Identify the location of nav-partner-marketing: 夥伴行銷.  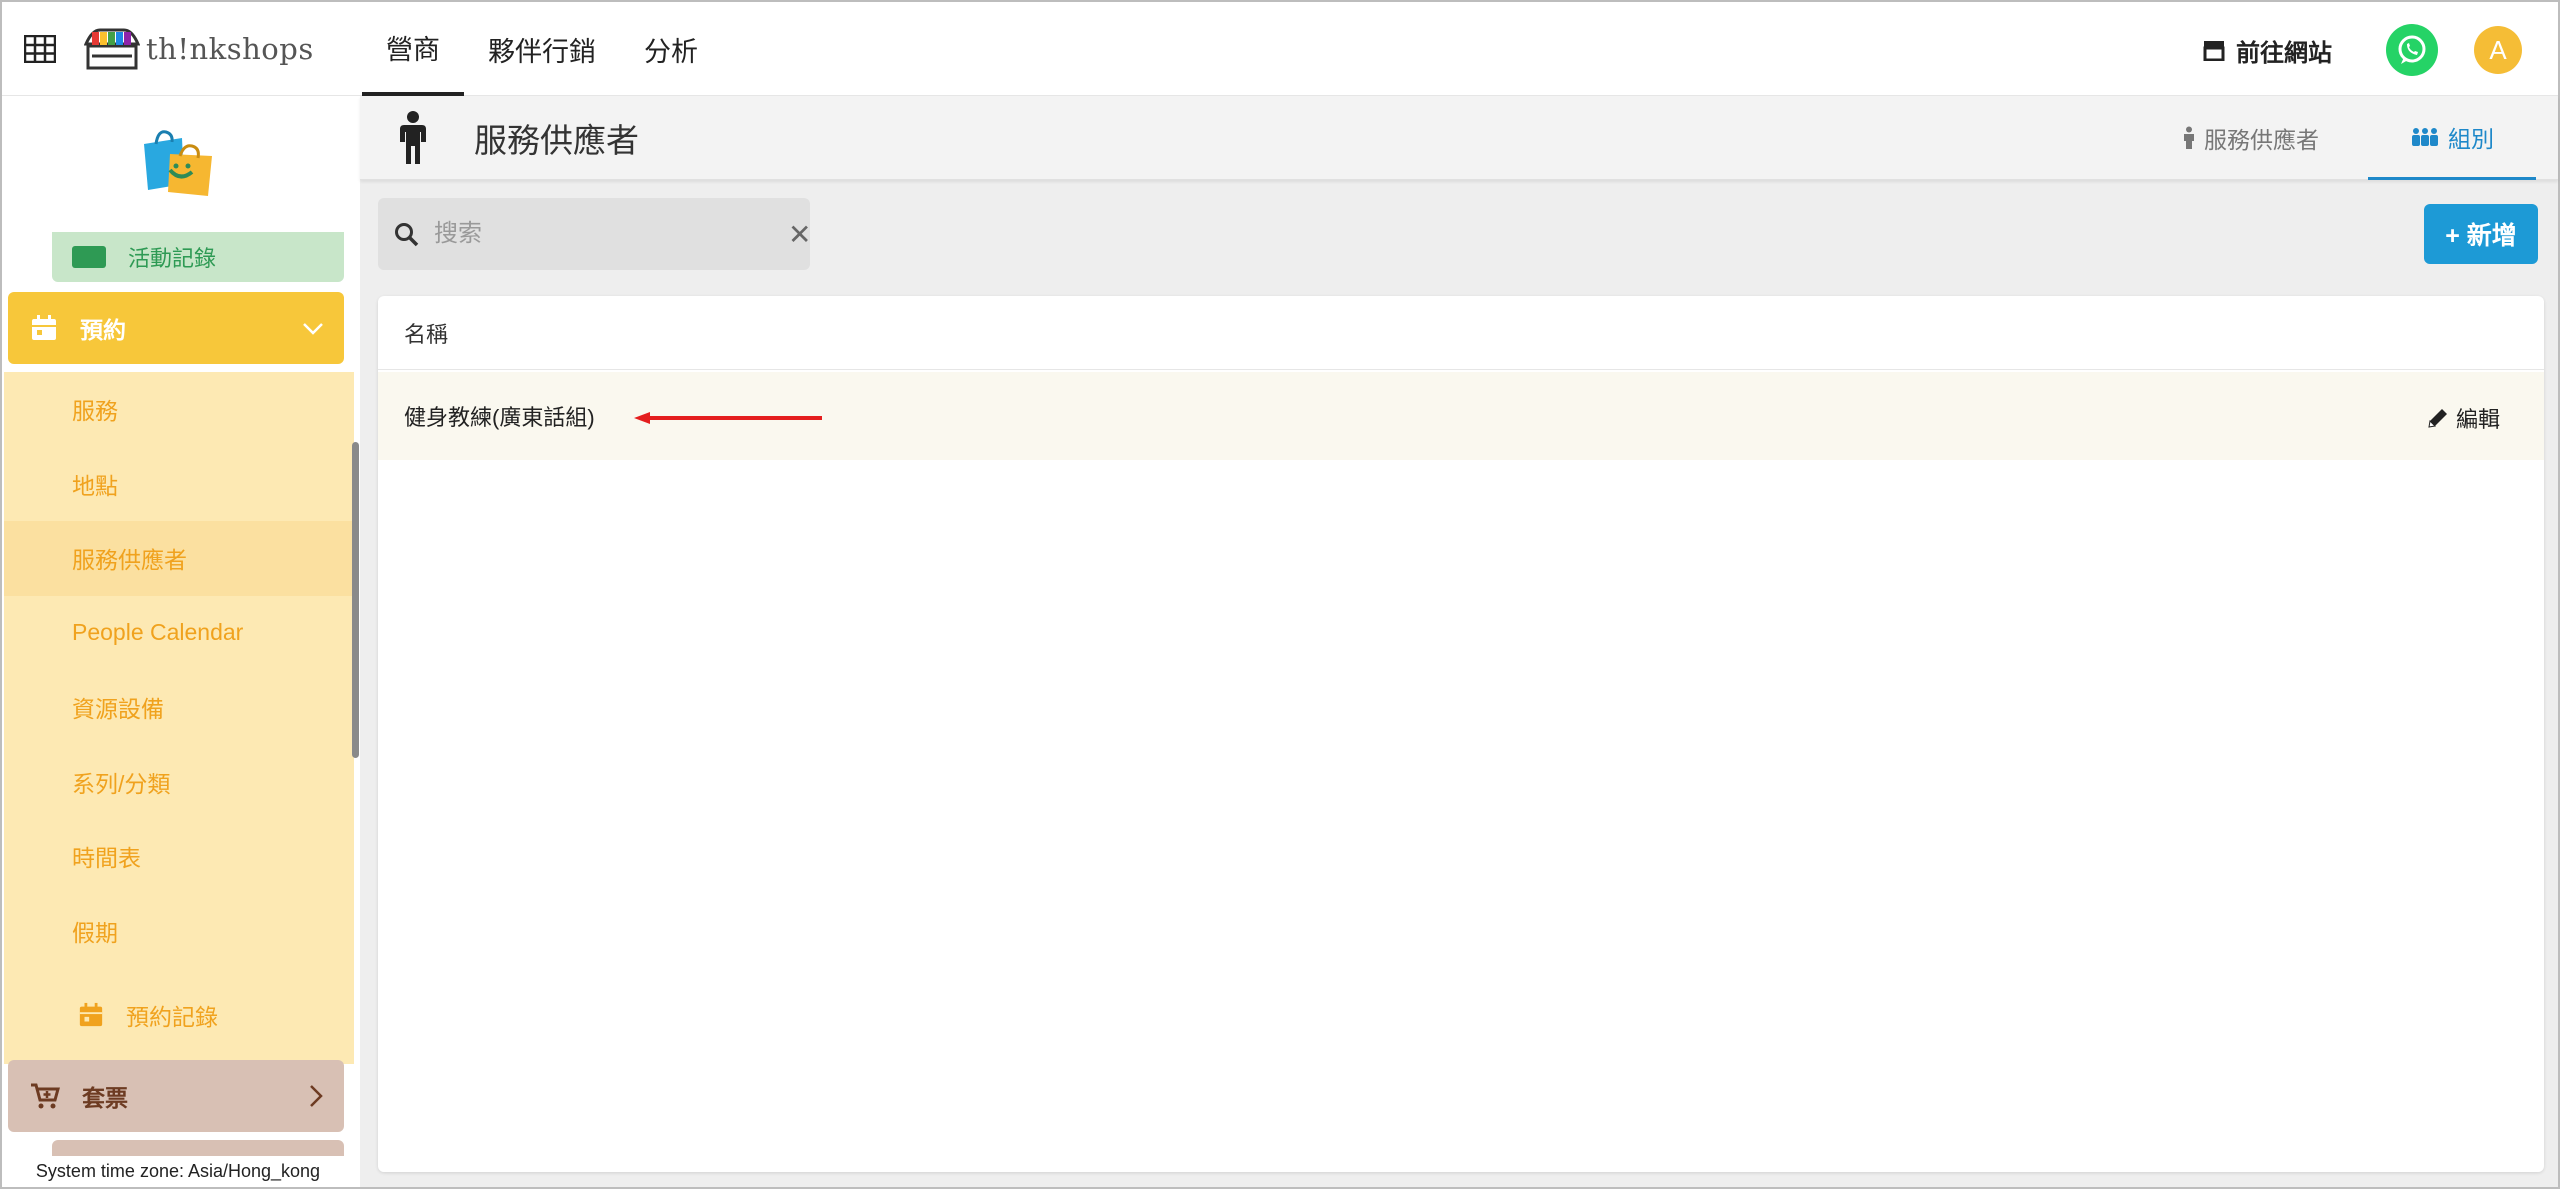
(542, 49).